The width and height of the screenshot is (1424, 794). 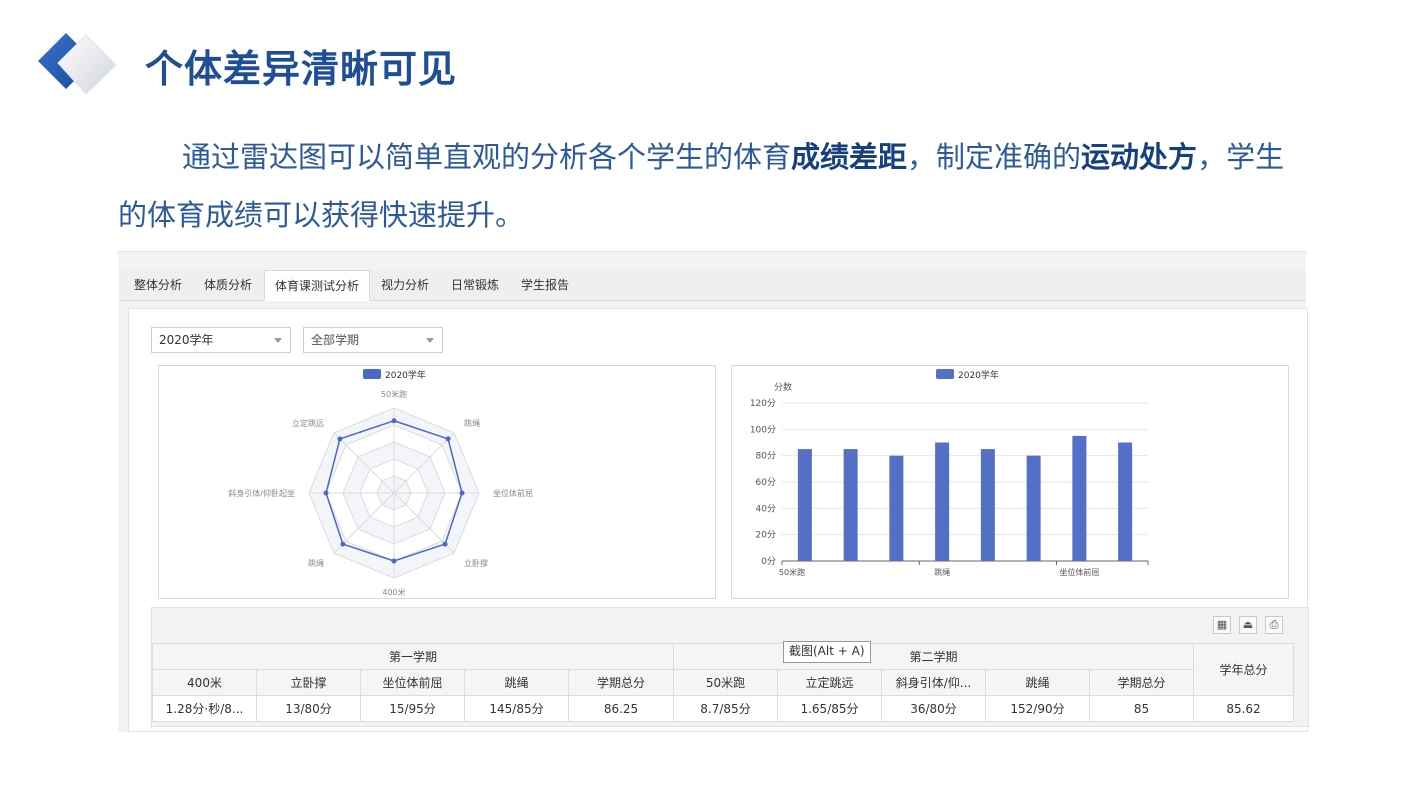 What do you see at coordinates (412, 682) in the screenshot?
I see `column-header: 坐位体前屈` at bounding box center [412, 682].